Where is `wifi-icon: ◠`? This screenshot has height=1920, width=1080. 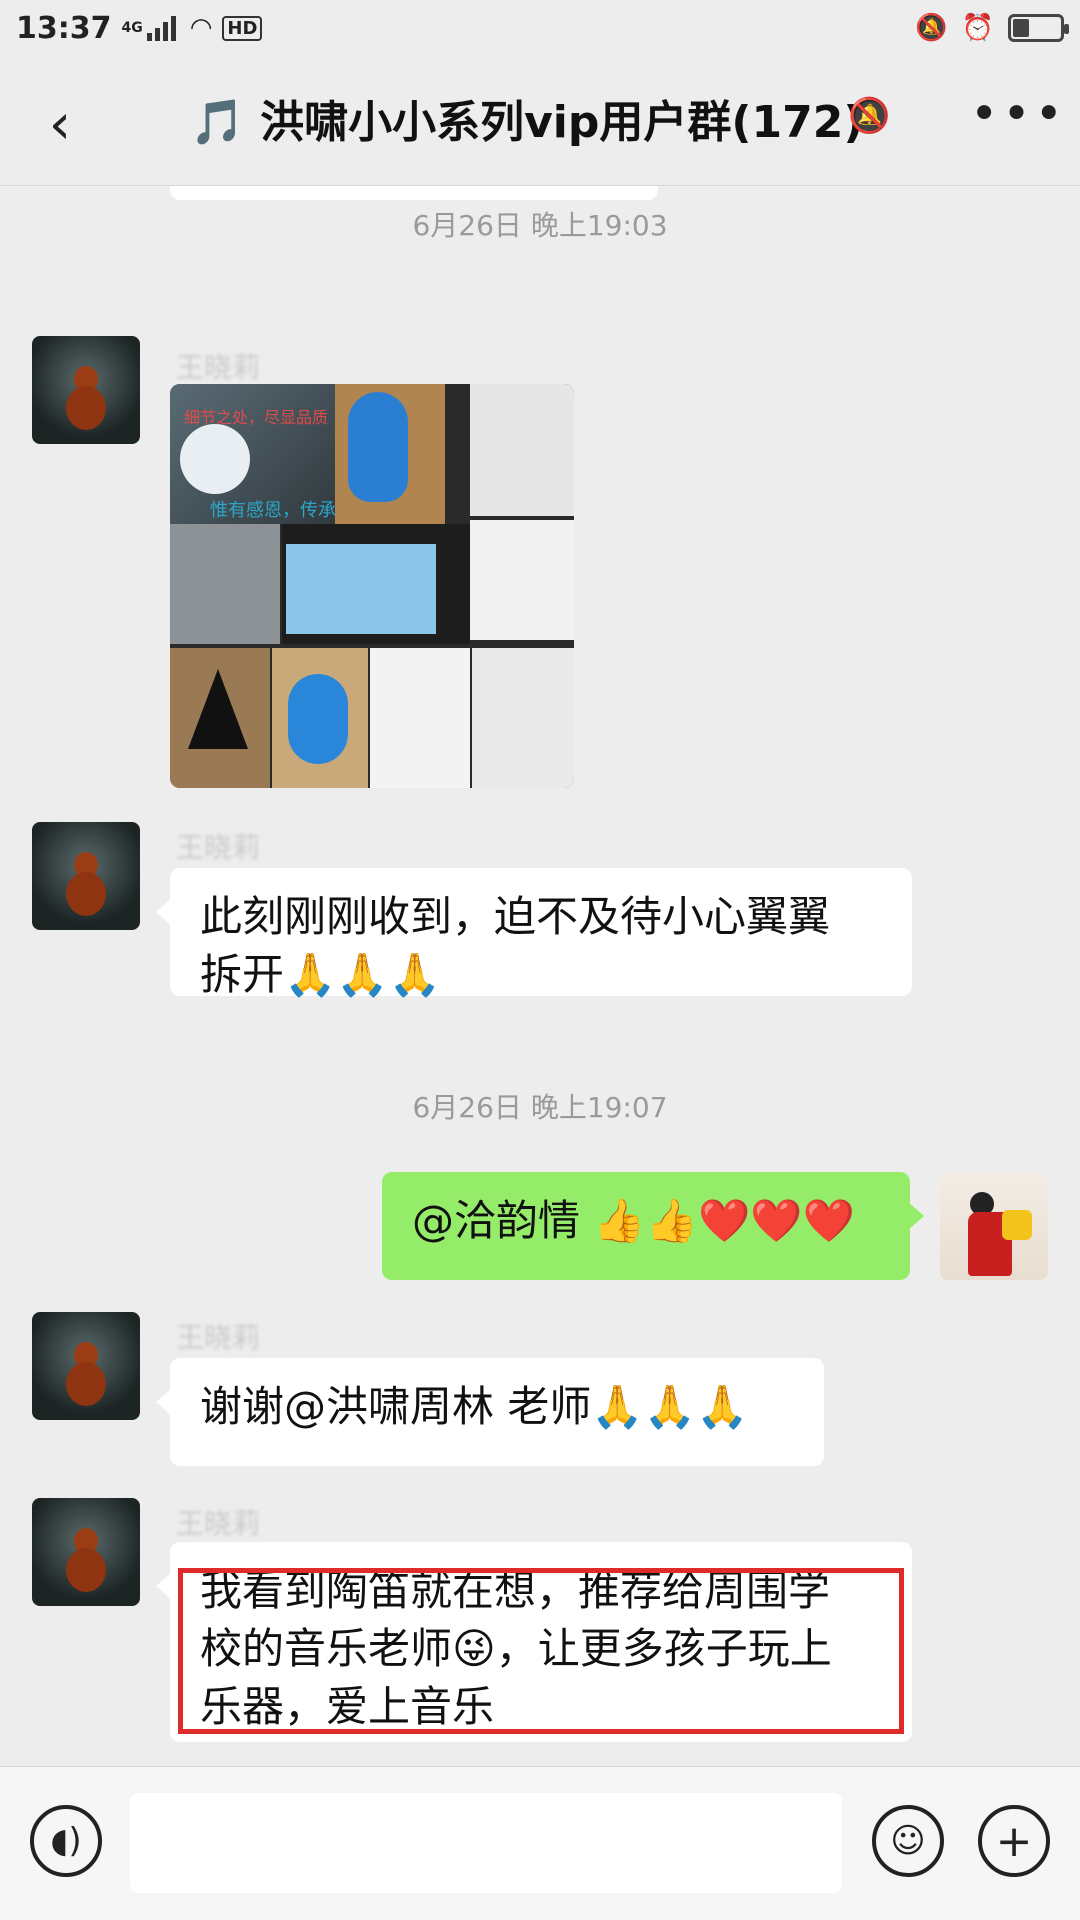
wifi-icon: ◠ is located at coordinates (201, 28).